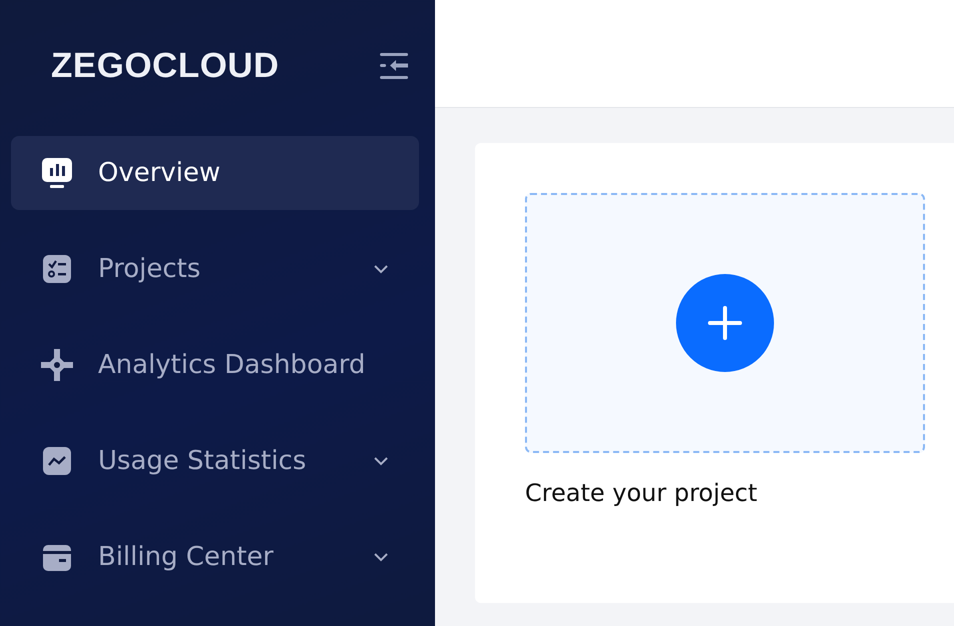  Describe the element at coordinates (215, 461) in the screenshot. I see `sidebar-item: Usage Statistics` at that location.